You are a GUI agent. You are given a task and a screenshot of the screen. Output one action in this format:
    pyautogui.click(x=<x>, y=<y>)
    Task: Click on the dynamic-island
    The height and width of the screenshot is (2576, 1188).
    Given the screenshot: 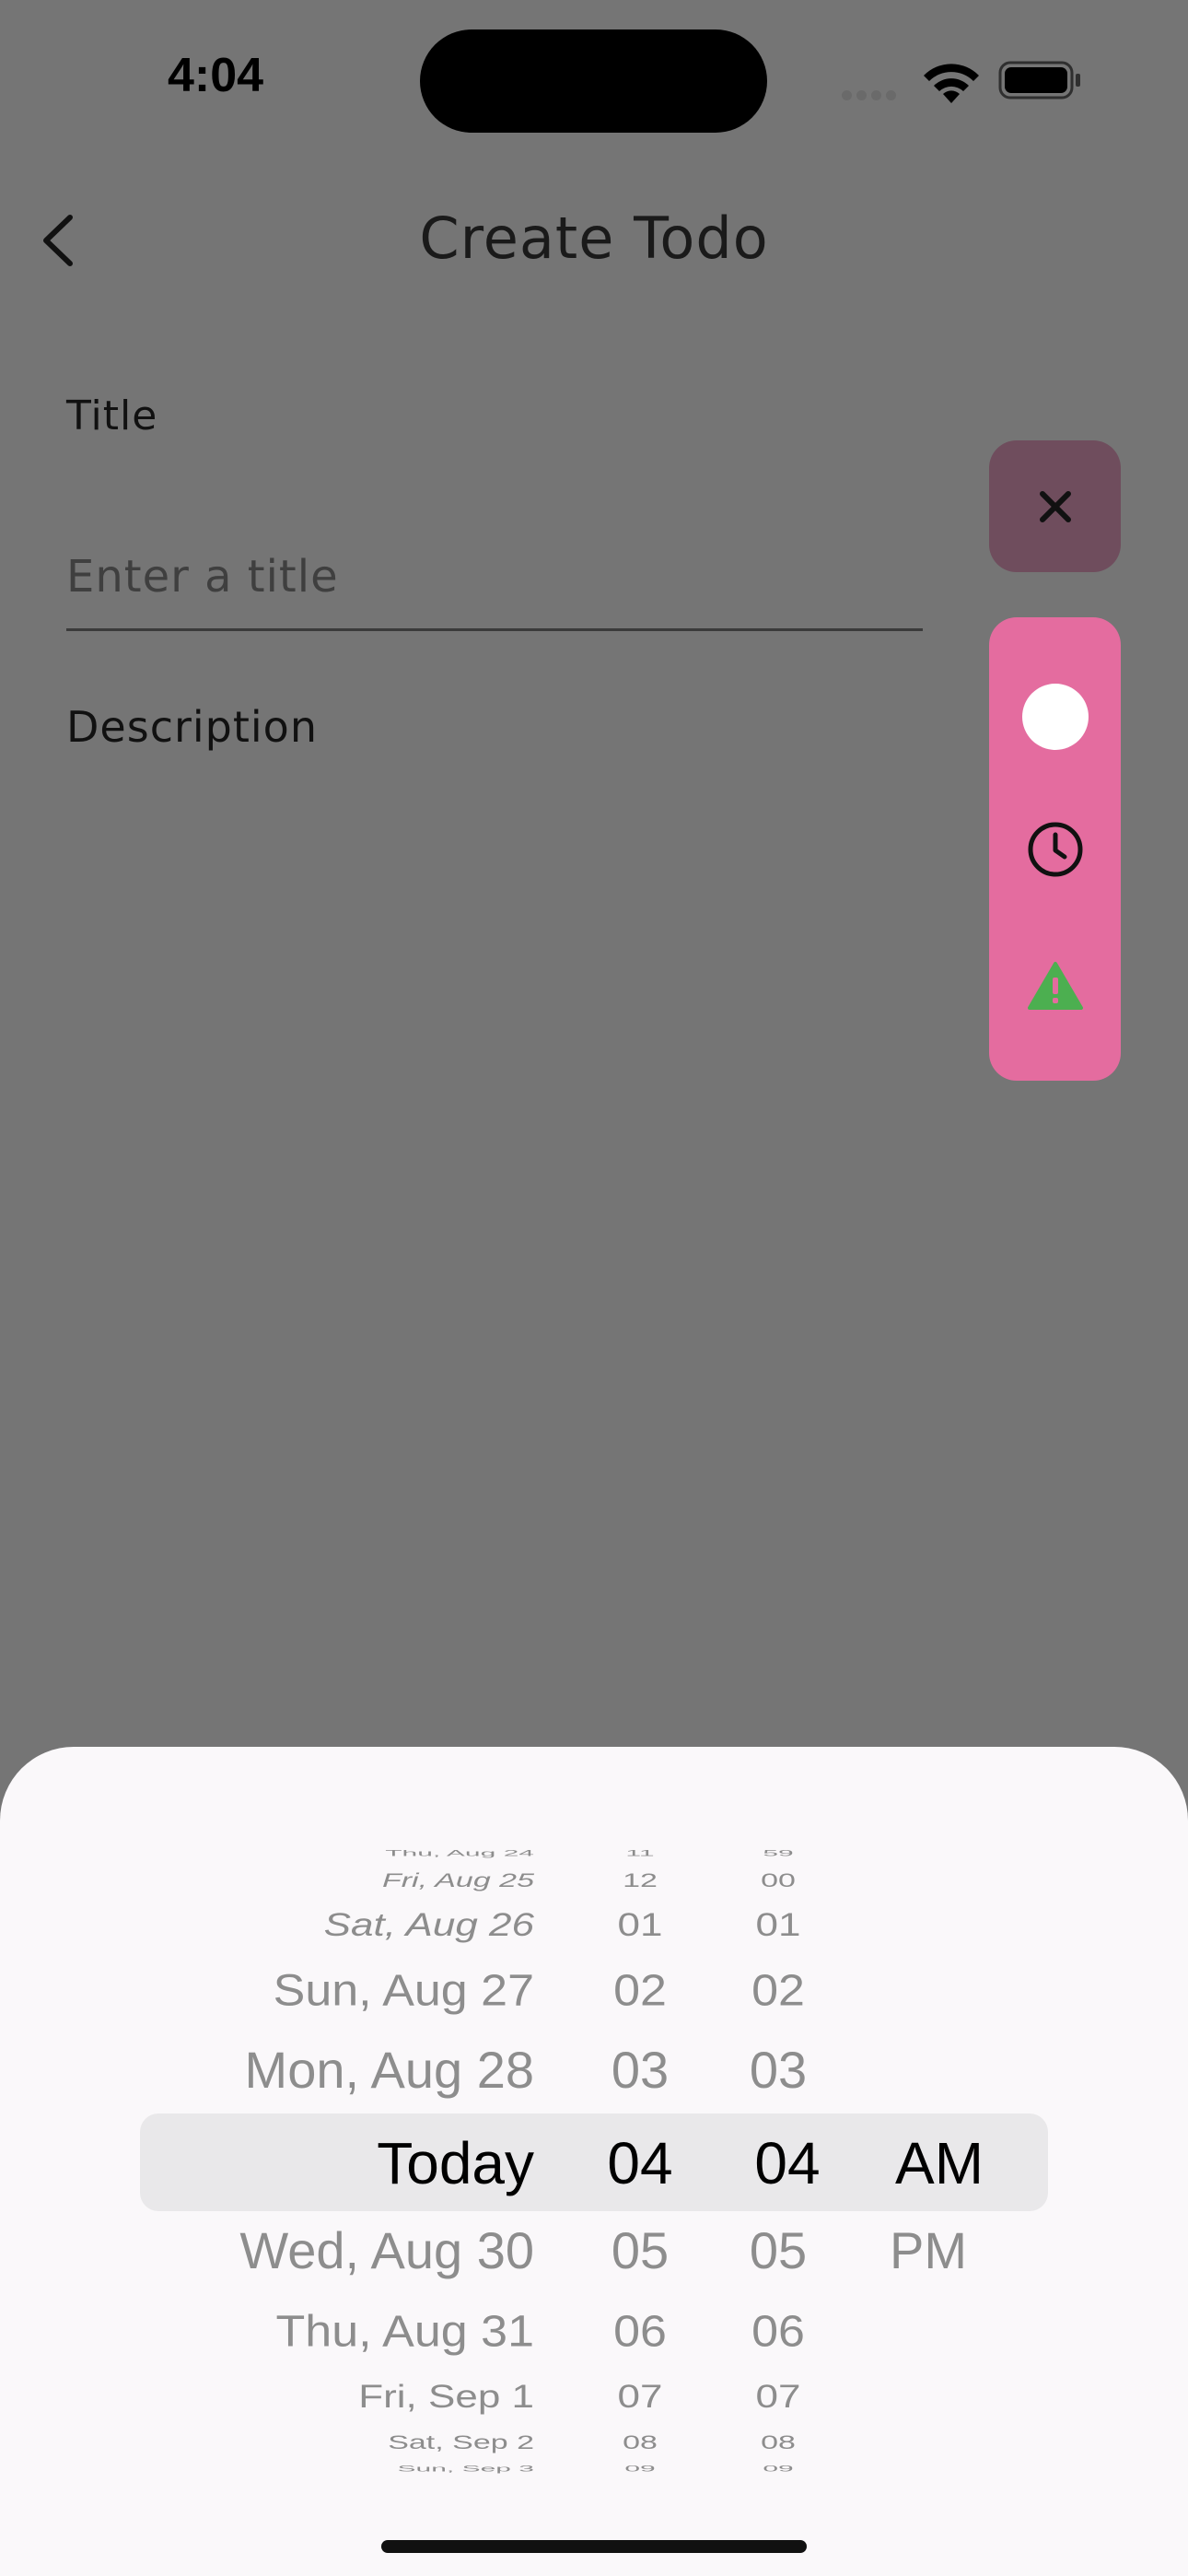 What is the action you would take?
    pyautogui.click(x=593, y=81)
    